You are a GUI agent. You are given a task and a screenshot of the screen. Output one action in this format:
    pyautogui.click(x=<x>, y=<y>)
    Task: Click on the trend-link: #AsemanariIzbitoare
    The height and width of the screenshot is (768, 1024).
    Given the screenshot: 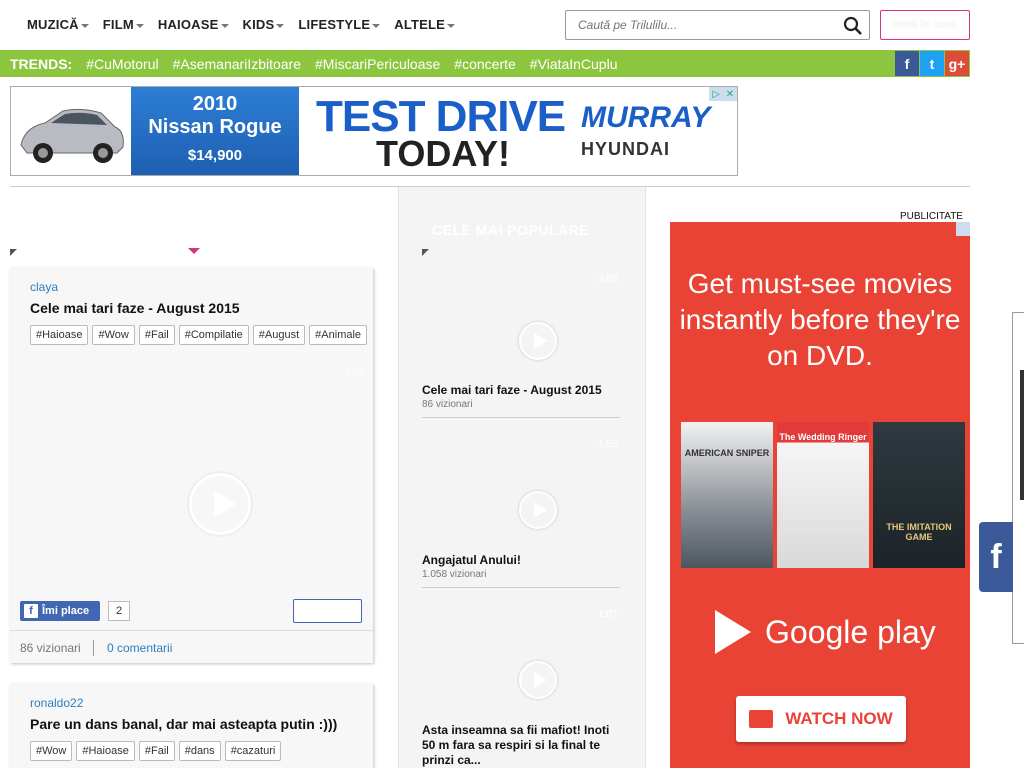 What is the action you would take?
    pyautogui.click(x=237, y=64)
    